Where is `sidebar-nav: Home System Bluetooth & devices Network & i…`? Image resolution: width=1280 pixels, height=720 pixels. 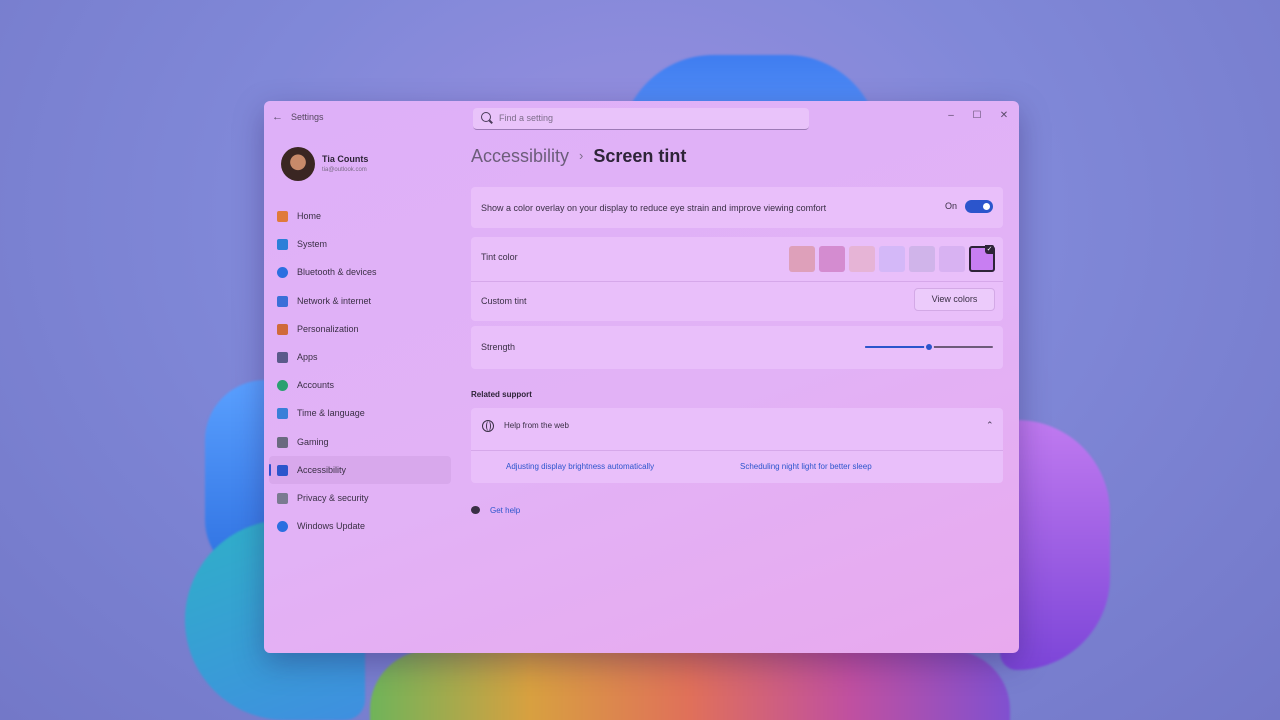
sidebar-nav: Home System Bluetooth & devices Network & i… is located at coordinates (360, 371).